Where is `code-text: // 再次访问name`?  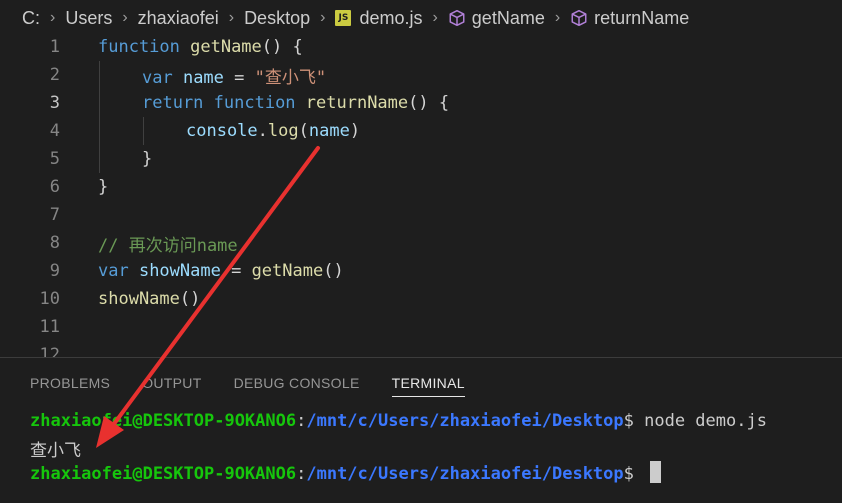
code-text: // 再次访问name is located at coordinates (168, 243).